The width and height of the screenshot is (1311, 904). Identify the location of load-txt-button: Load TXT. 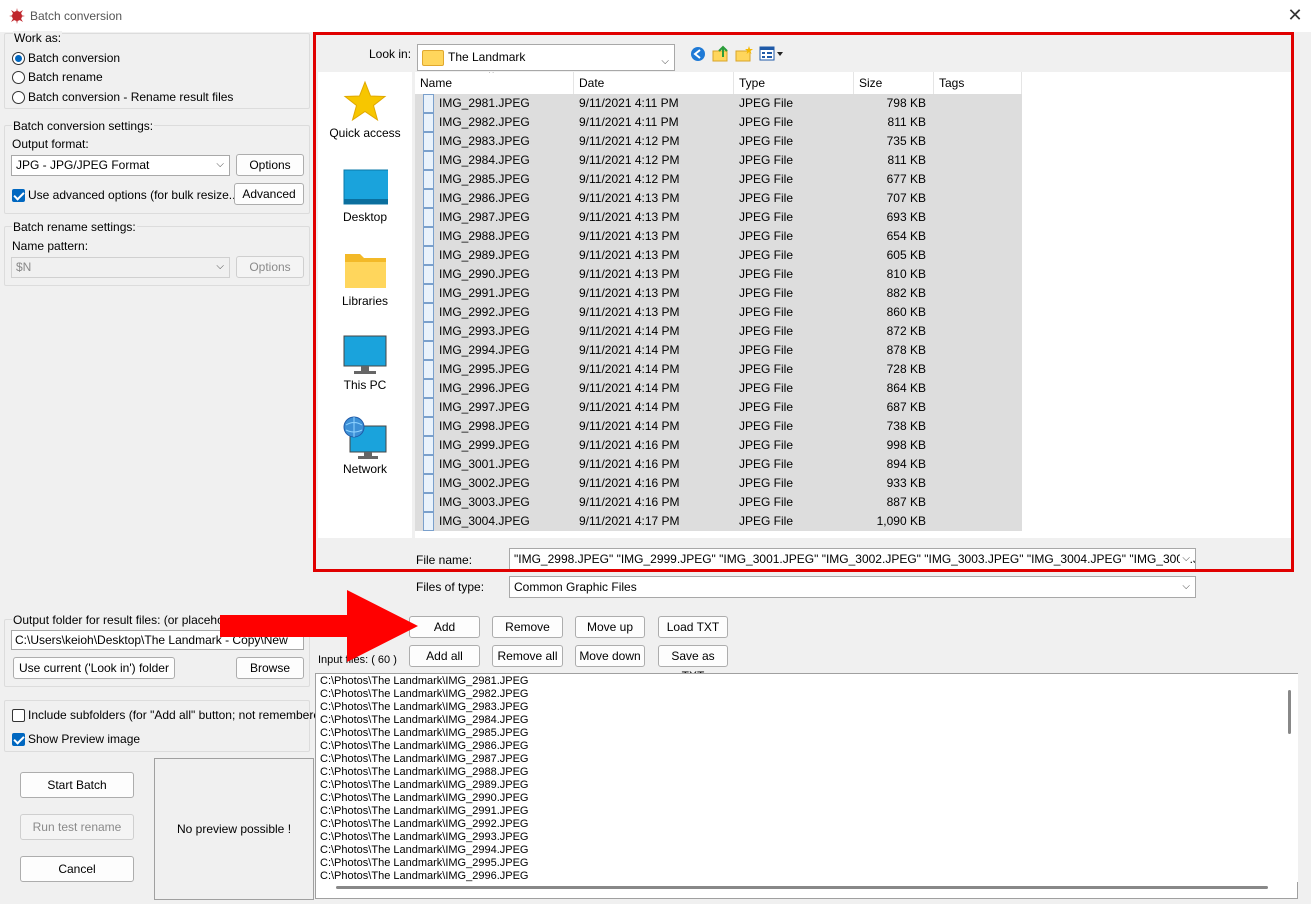
(693, 627).